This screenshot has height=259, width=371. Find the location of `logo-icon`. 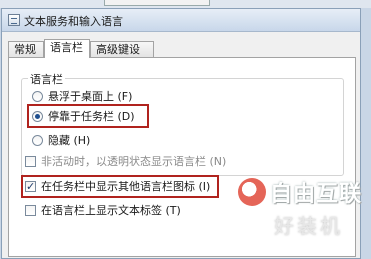

logo-icon is located at coordinates (252, 192).